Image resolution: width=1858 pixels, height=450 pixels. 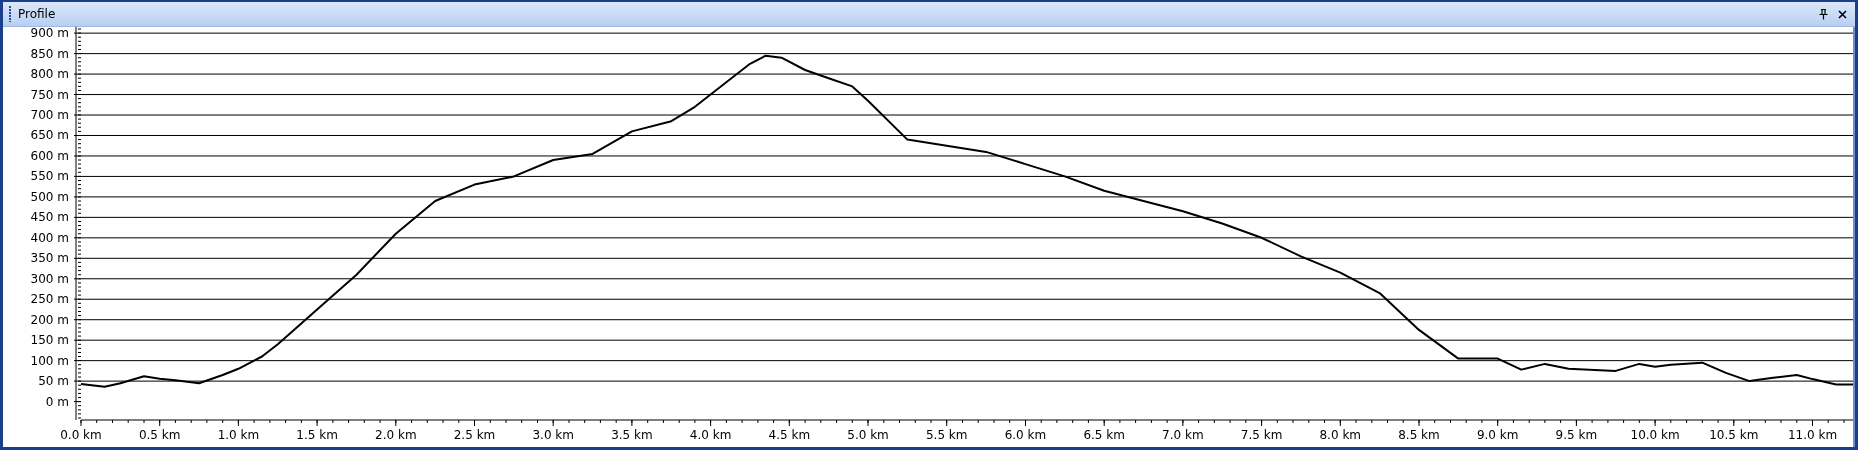 What do you see at coordinates (49, 237) in the screenshot?
I see `axis-label: 400 m` at bounding box center [49, 237].